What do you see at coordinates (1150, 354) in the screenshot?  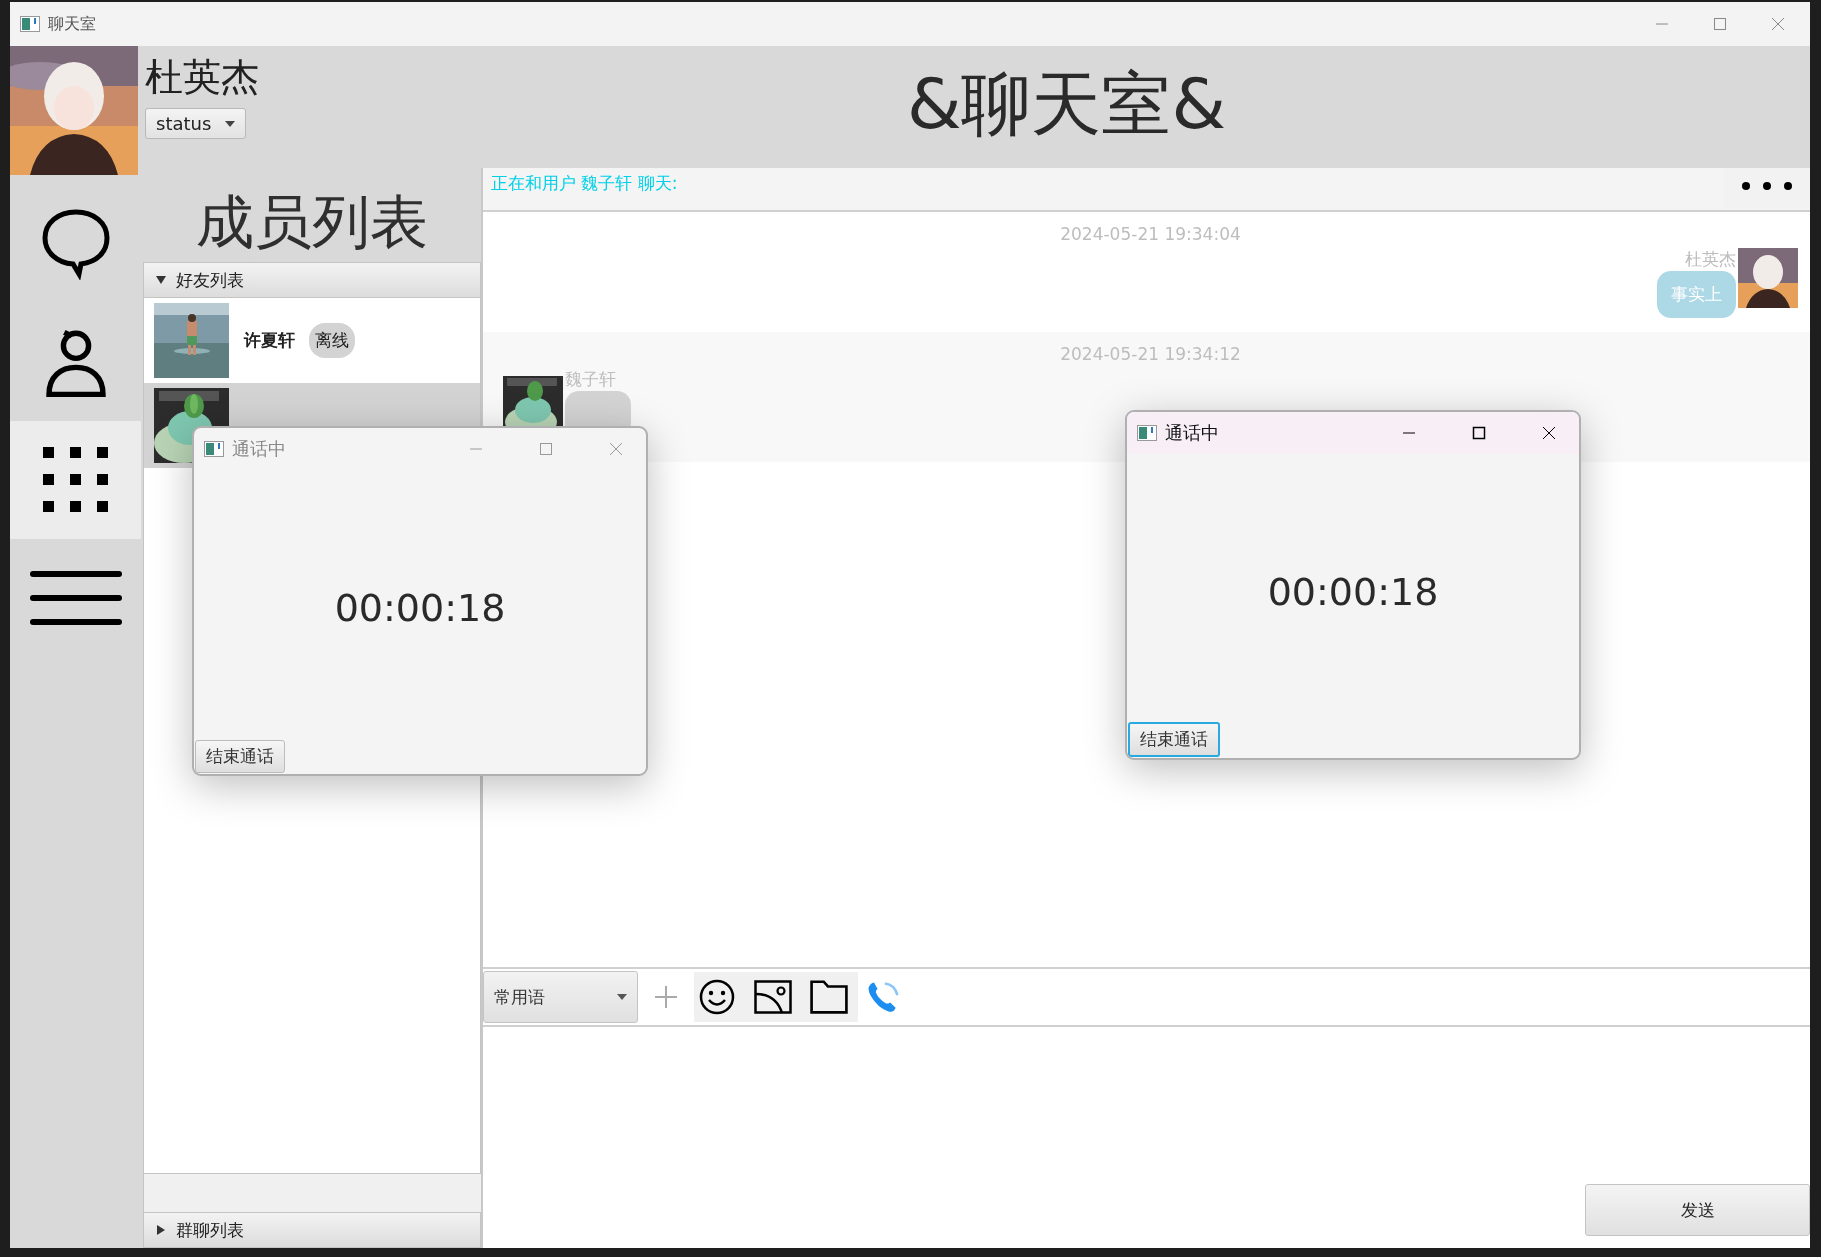 I see `message-time: 2024-05-21 19:34:12` at bounding box center [1150, 354].